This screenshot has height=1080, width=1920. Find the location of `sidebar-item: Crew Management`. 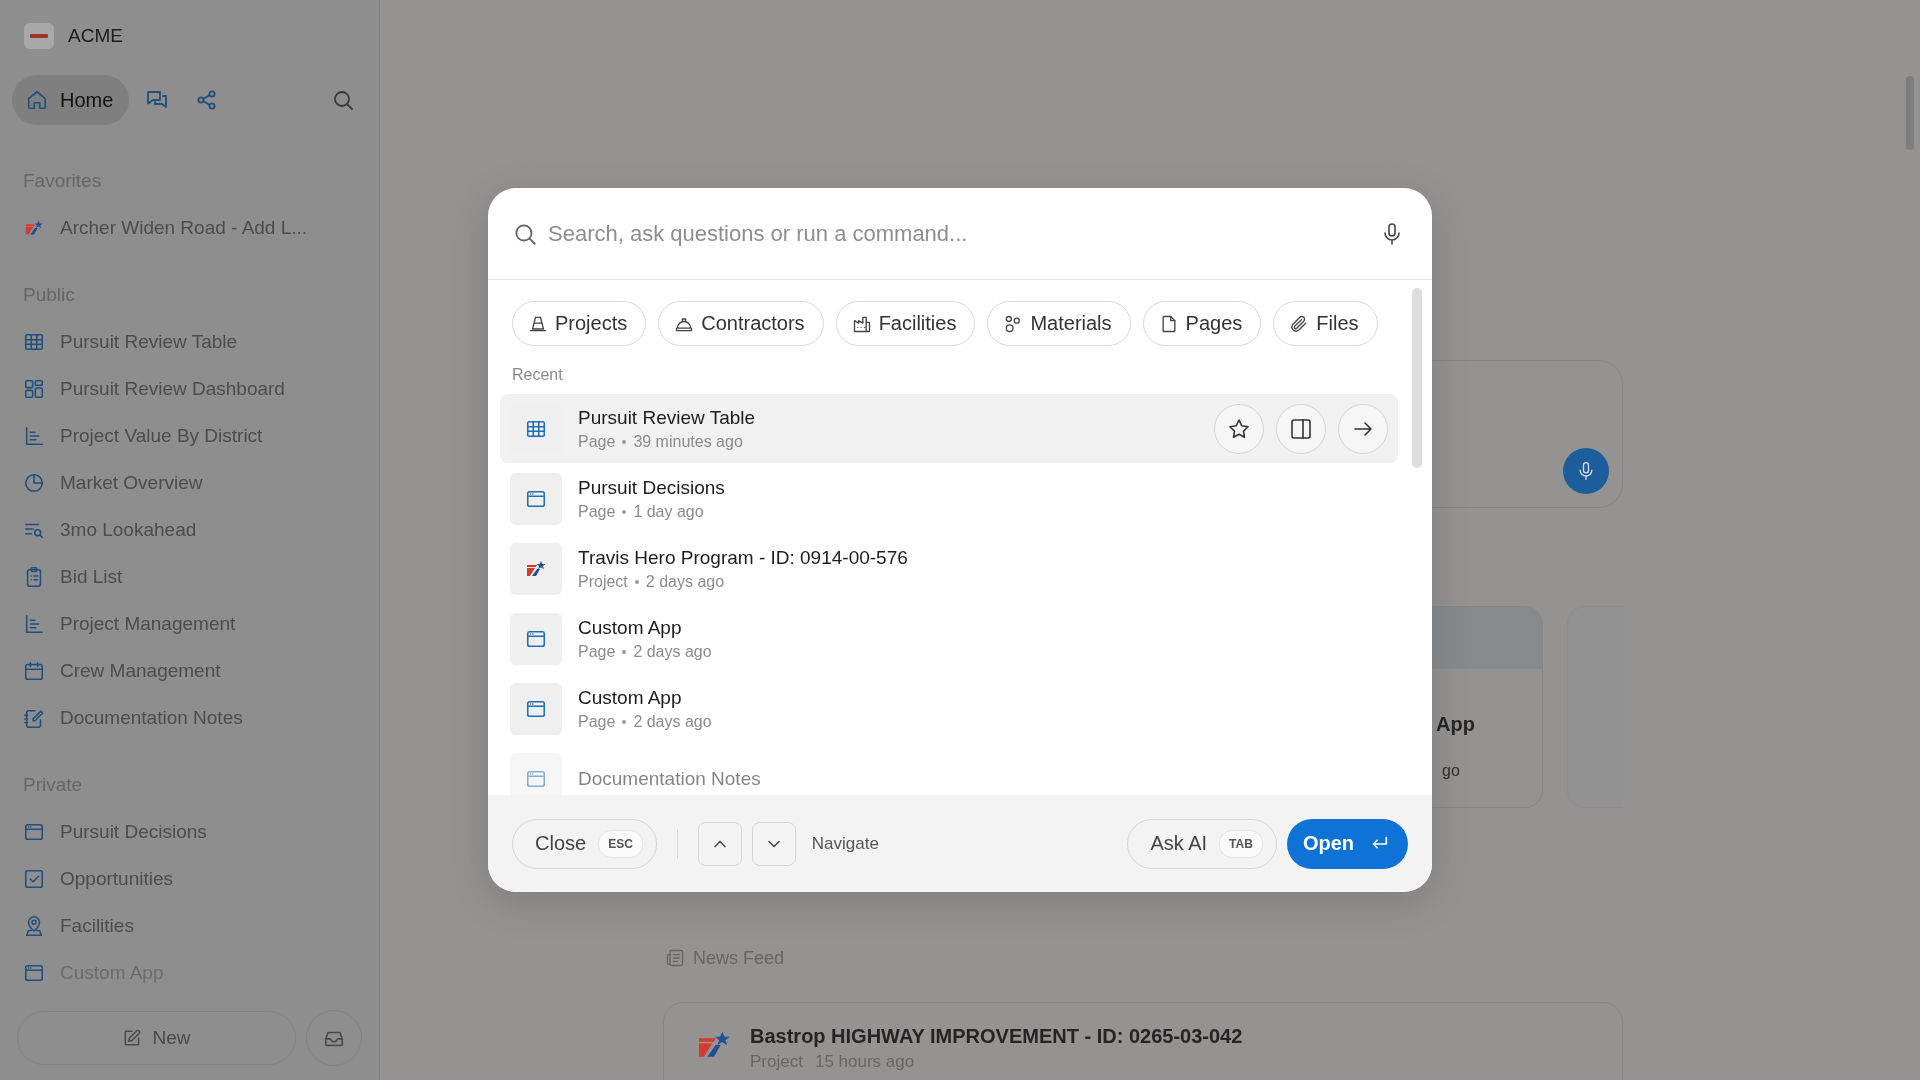

sidebar-item: Crew Management is located at coordinates (189, 670).